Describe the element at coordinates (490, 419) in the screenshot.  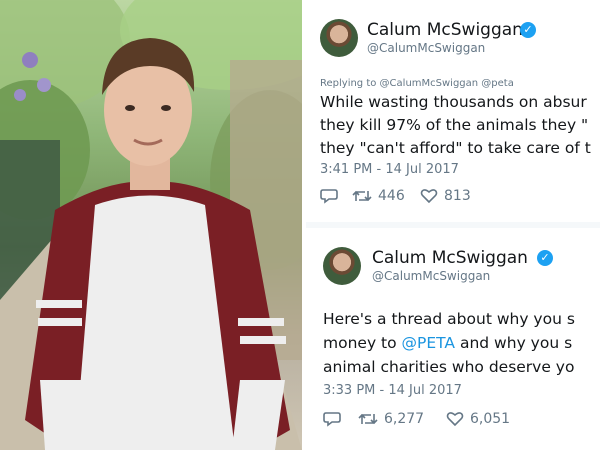
I see `like-count: 6,051` at that location.